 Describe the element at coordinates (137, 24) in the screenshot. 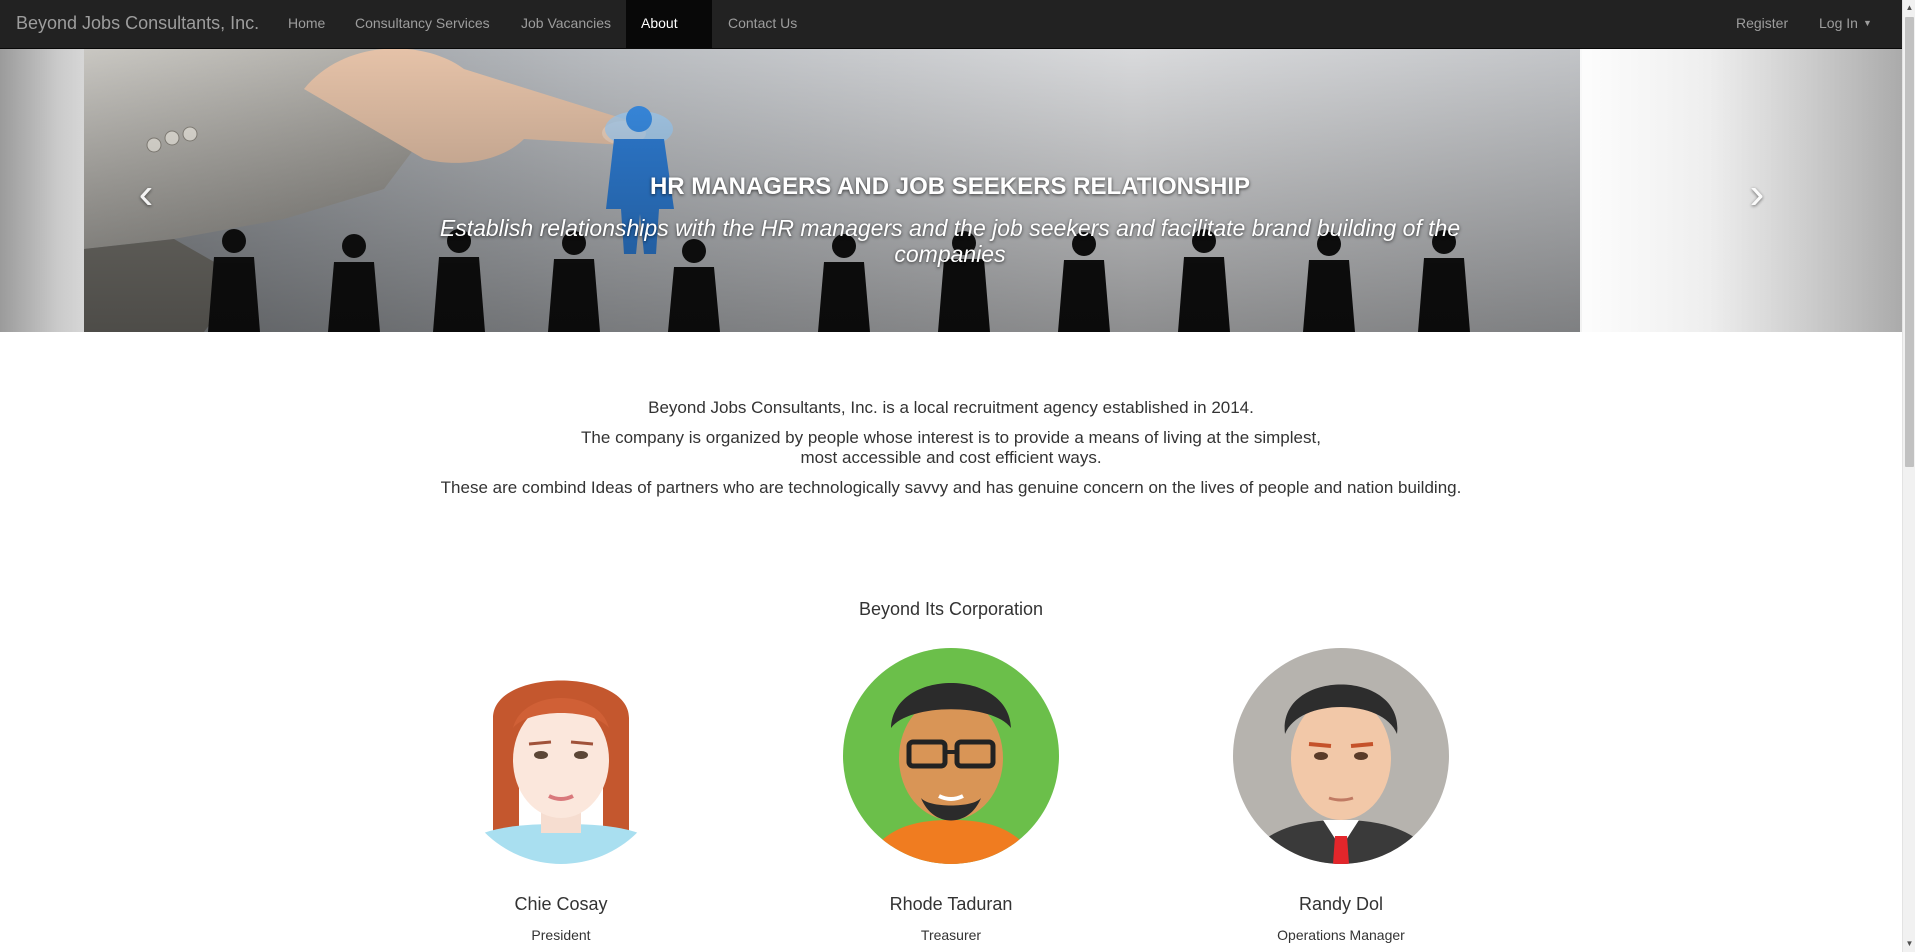

I see `brand-link: Beyond Jobs Consultants, Inc.` at that location.